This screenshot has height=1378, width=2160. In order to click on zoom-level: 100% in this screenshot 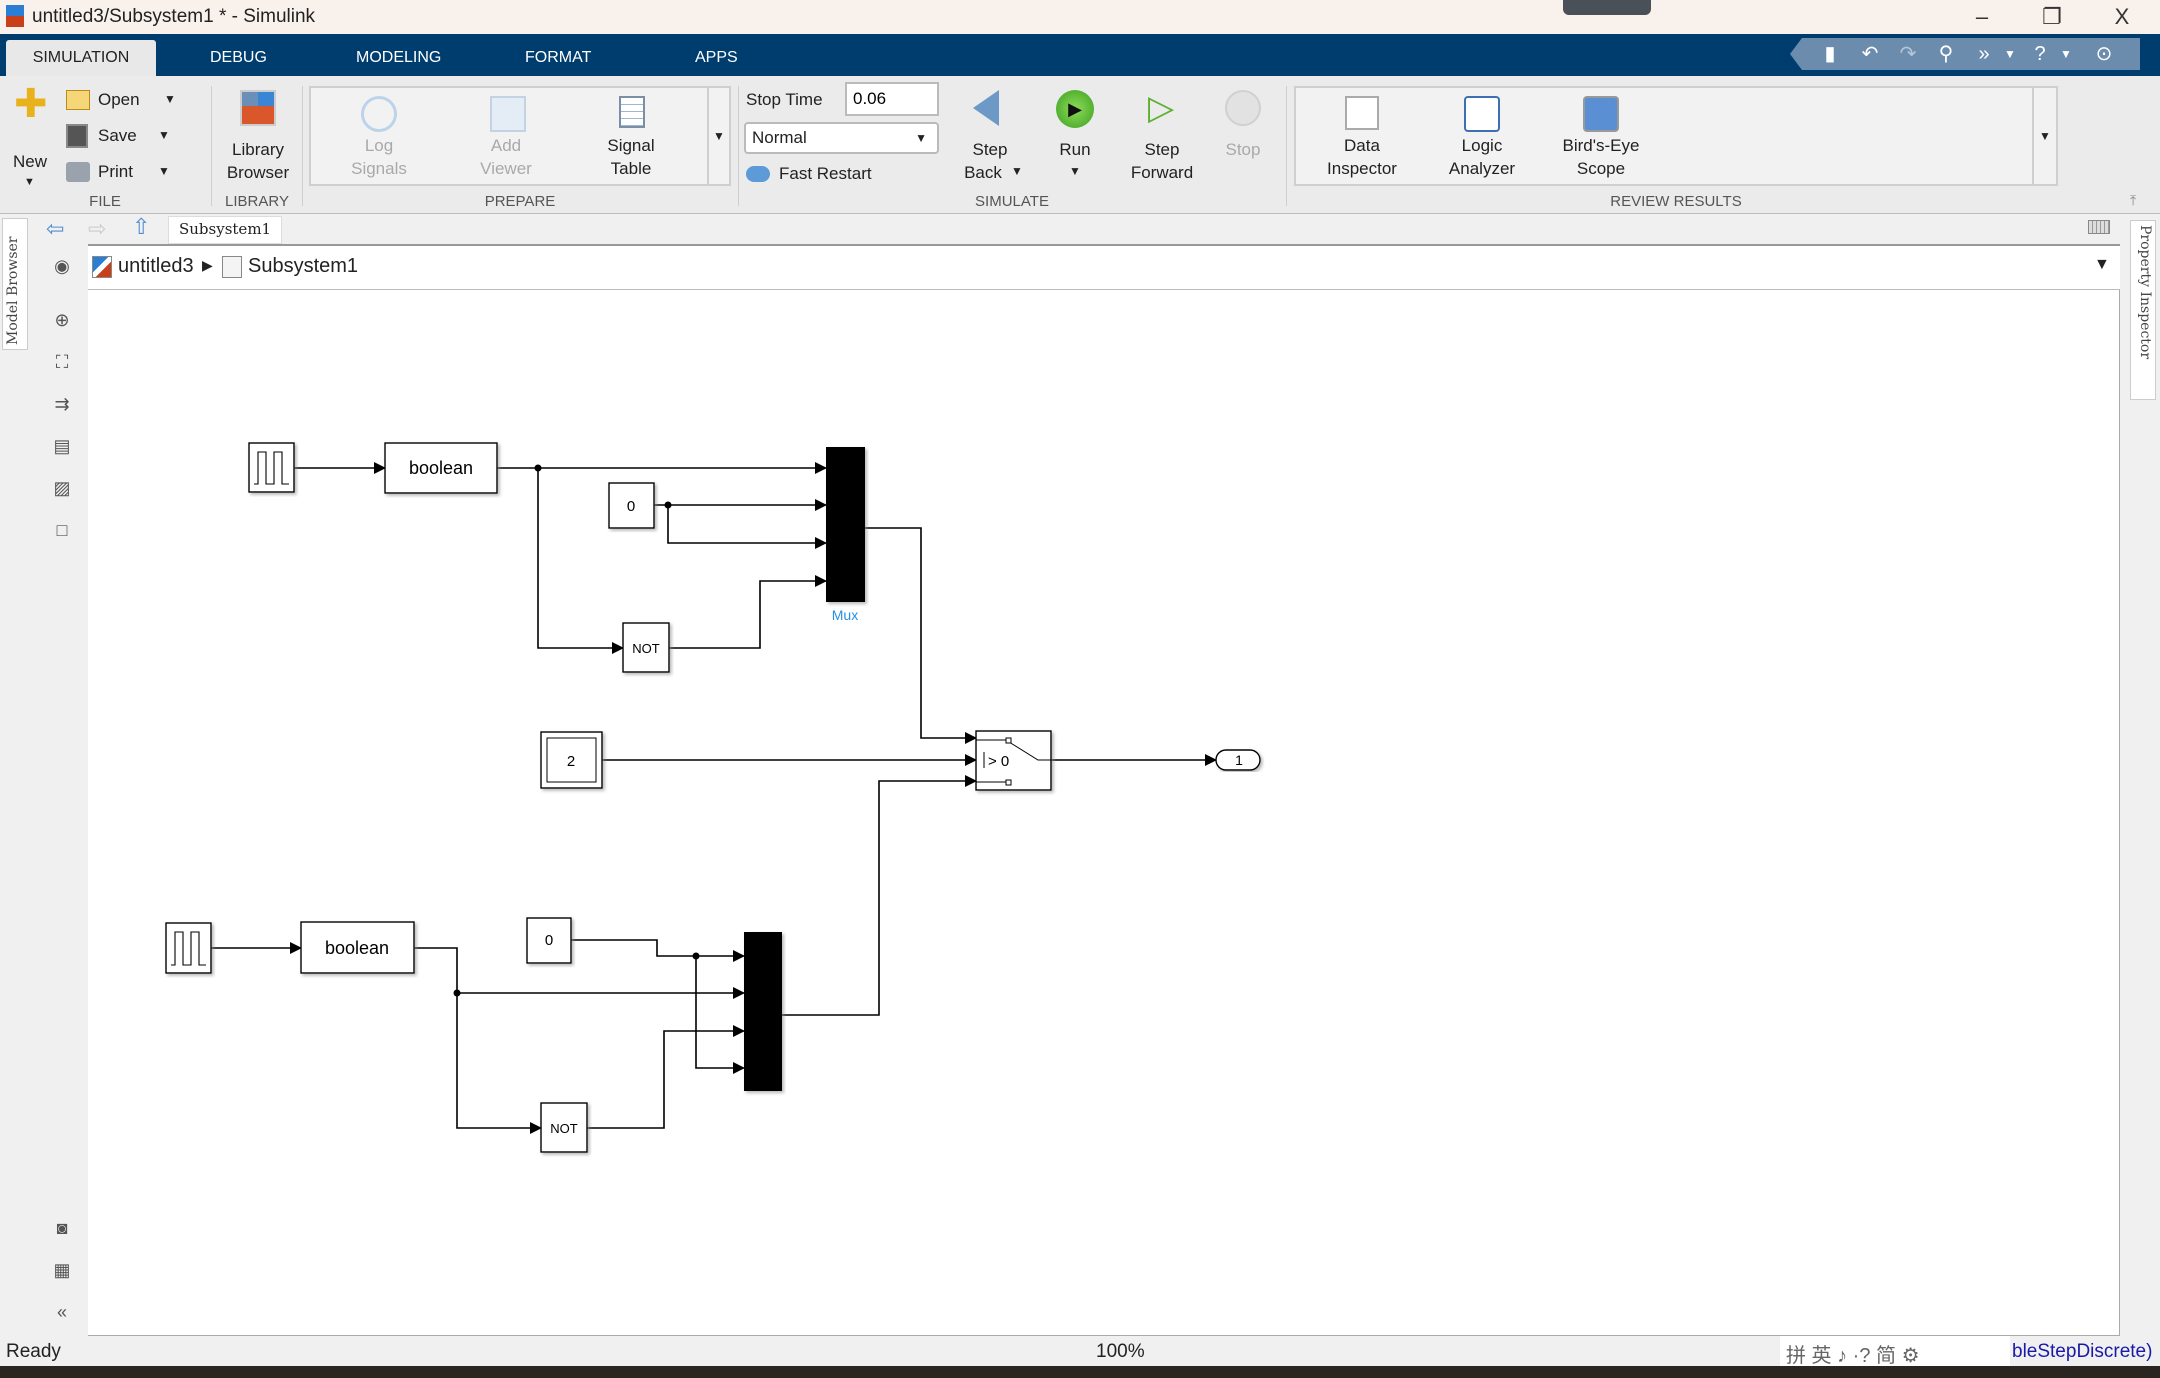, I will do `click(1120, 1351)`.